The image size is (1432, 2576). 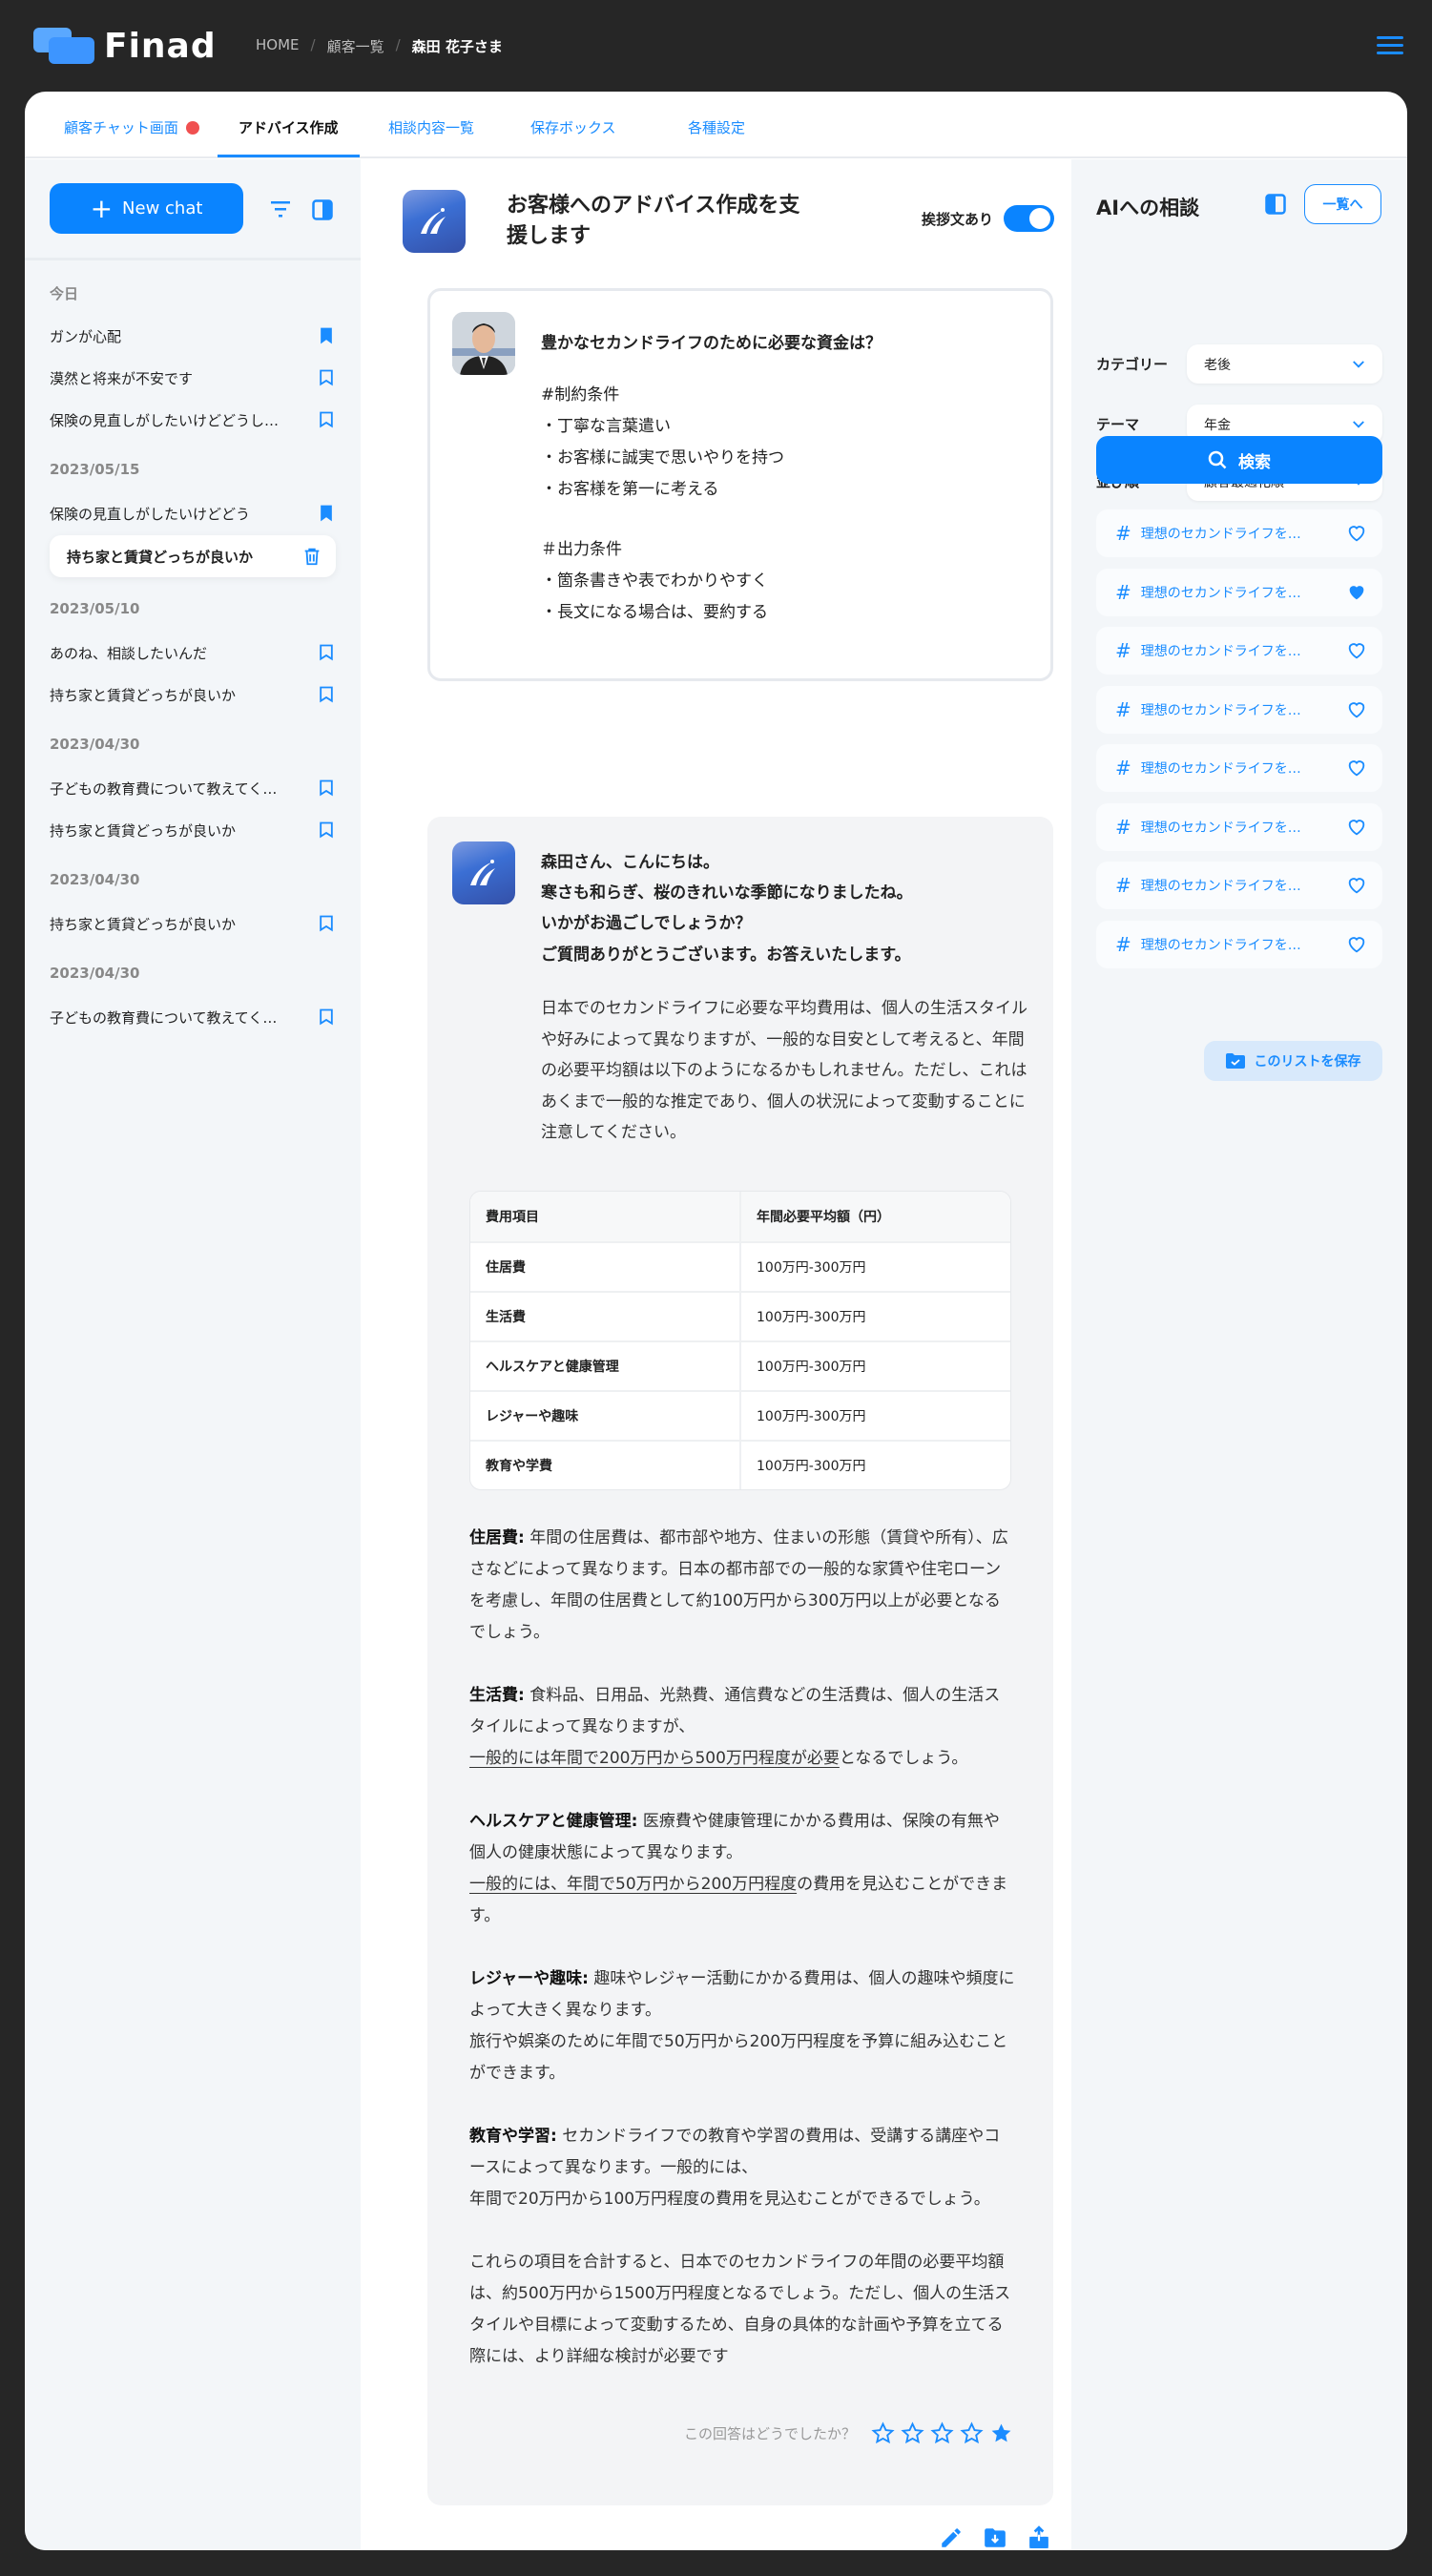 I want to click on history-item-selected: 持ち家と賃貸どっちが良いか, so click(x=193, y=556).